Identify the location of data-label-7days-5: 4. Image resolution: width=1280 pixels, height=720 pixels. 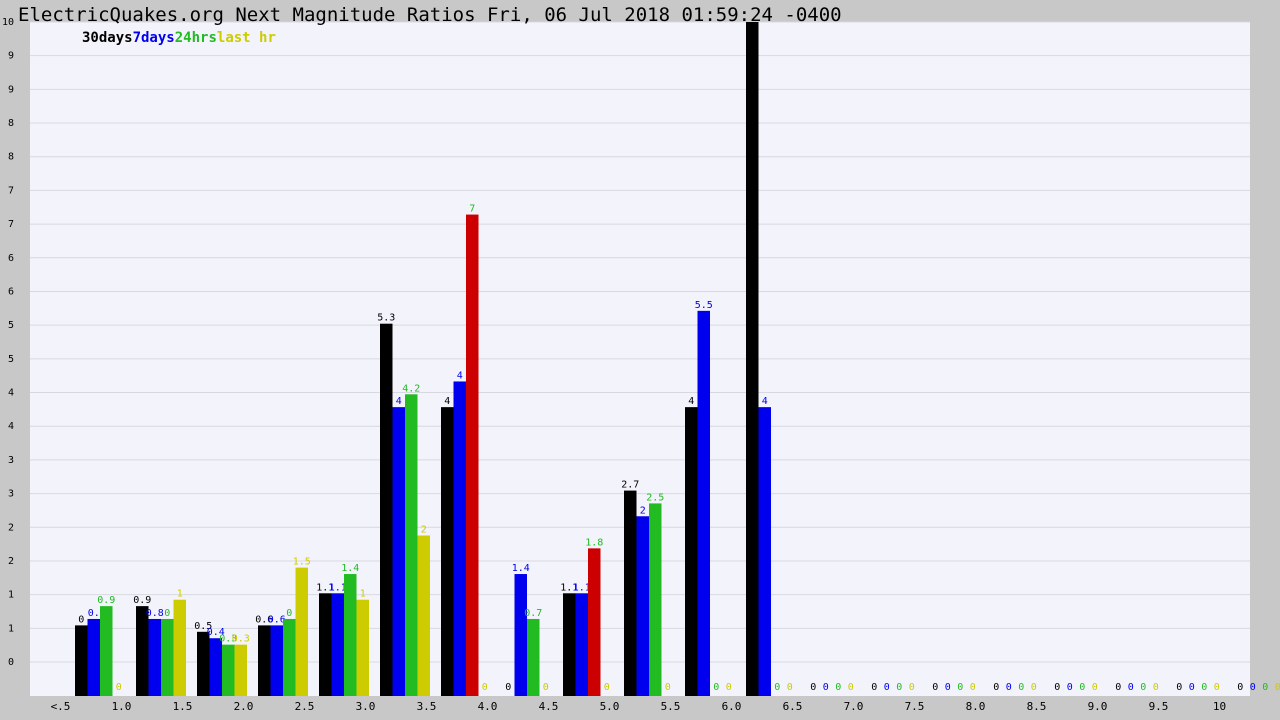
(399, 401).